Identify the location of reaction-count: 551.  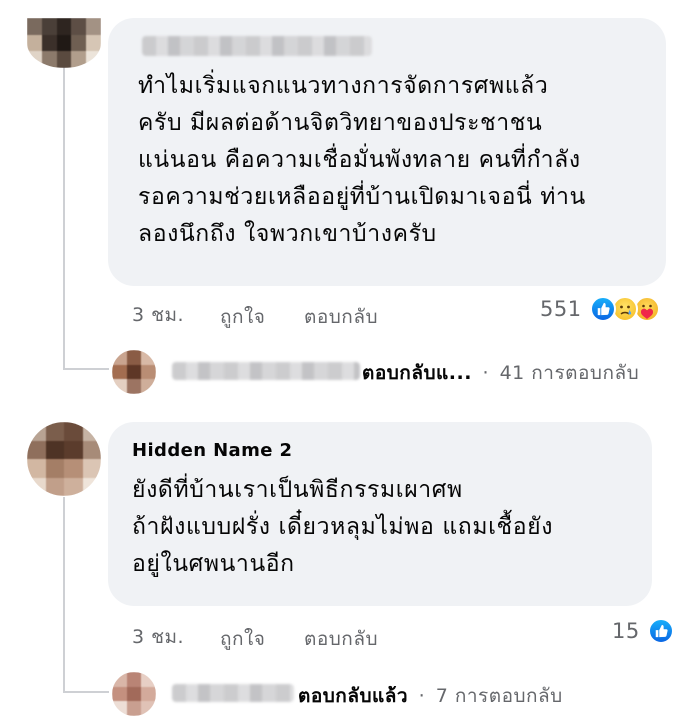
(561, 309).